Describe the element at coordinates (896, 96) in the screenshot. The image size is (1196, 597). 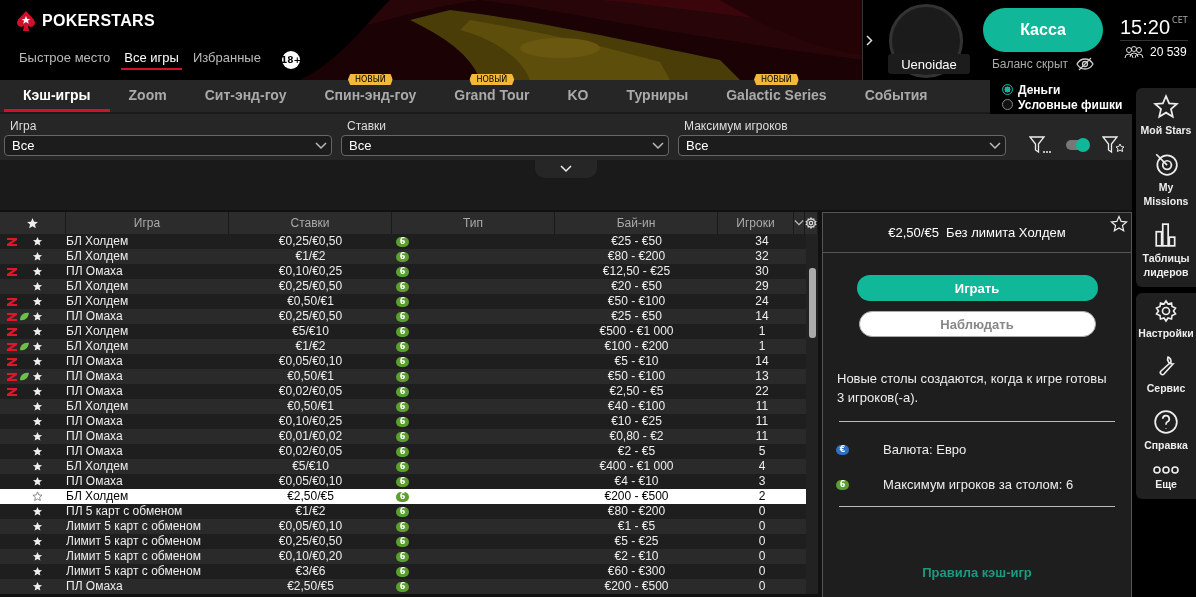
I see `game-tab: События` at that location.